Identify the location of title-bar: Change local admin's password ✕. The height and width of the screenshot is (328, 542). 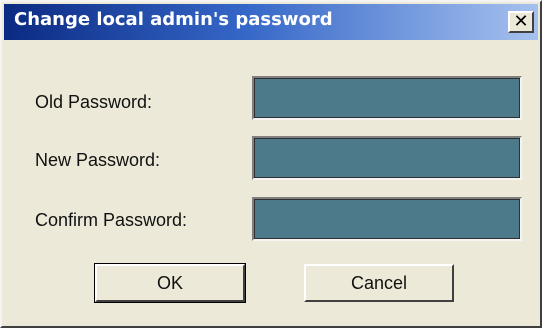
(271, 22).